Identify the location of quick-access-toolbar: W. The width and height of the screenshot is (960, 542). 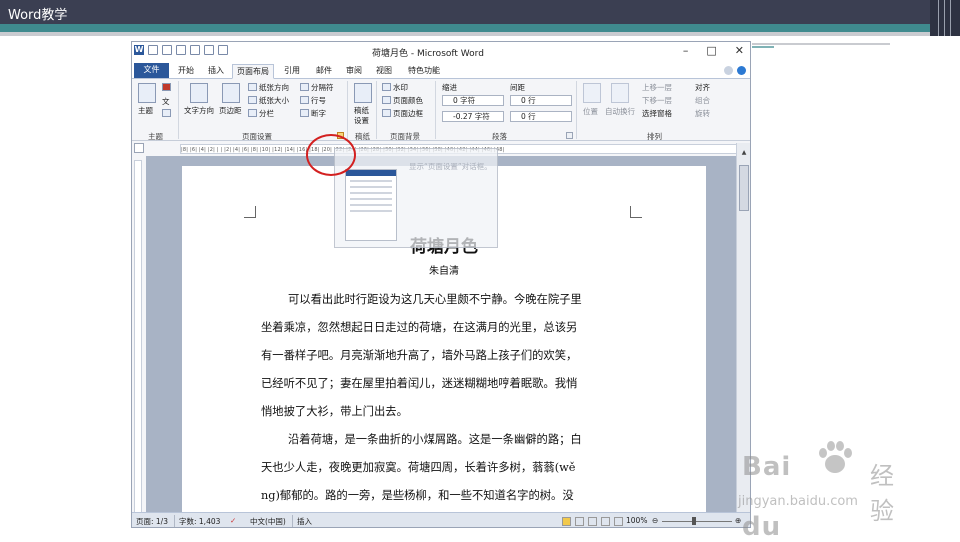
(181, 50).